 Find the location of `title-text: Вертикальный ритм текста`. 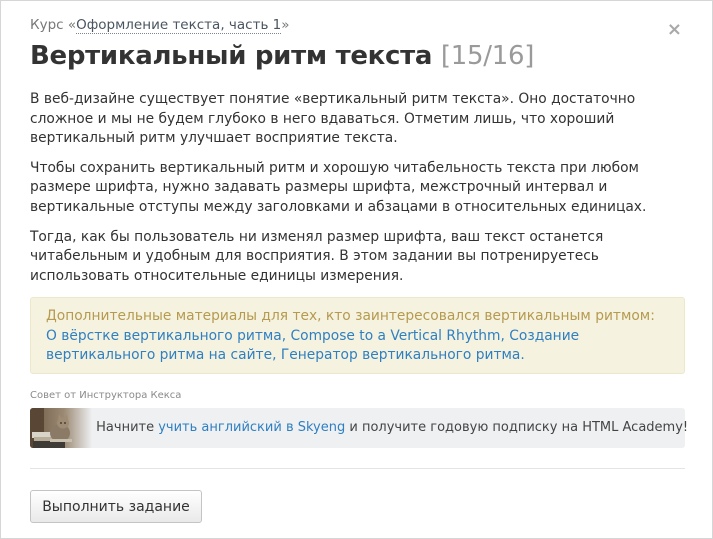

title-text: Вертикальный ритм текста is located at coordinates (231, 56).